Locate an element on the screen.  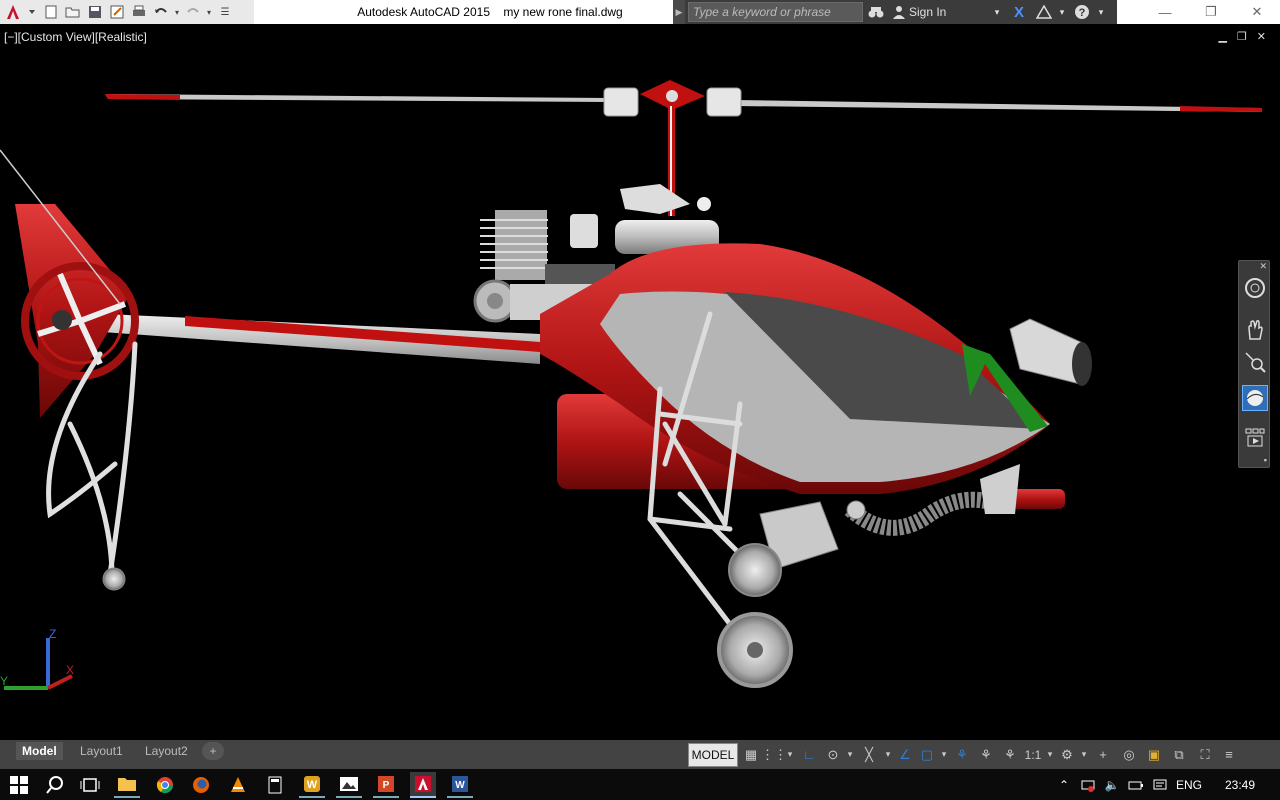
close-icon: ✕ is located at coordinates (1257, 12).